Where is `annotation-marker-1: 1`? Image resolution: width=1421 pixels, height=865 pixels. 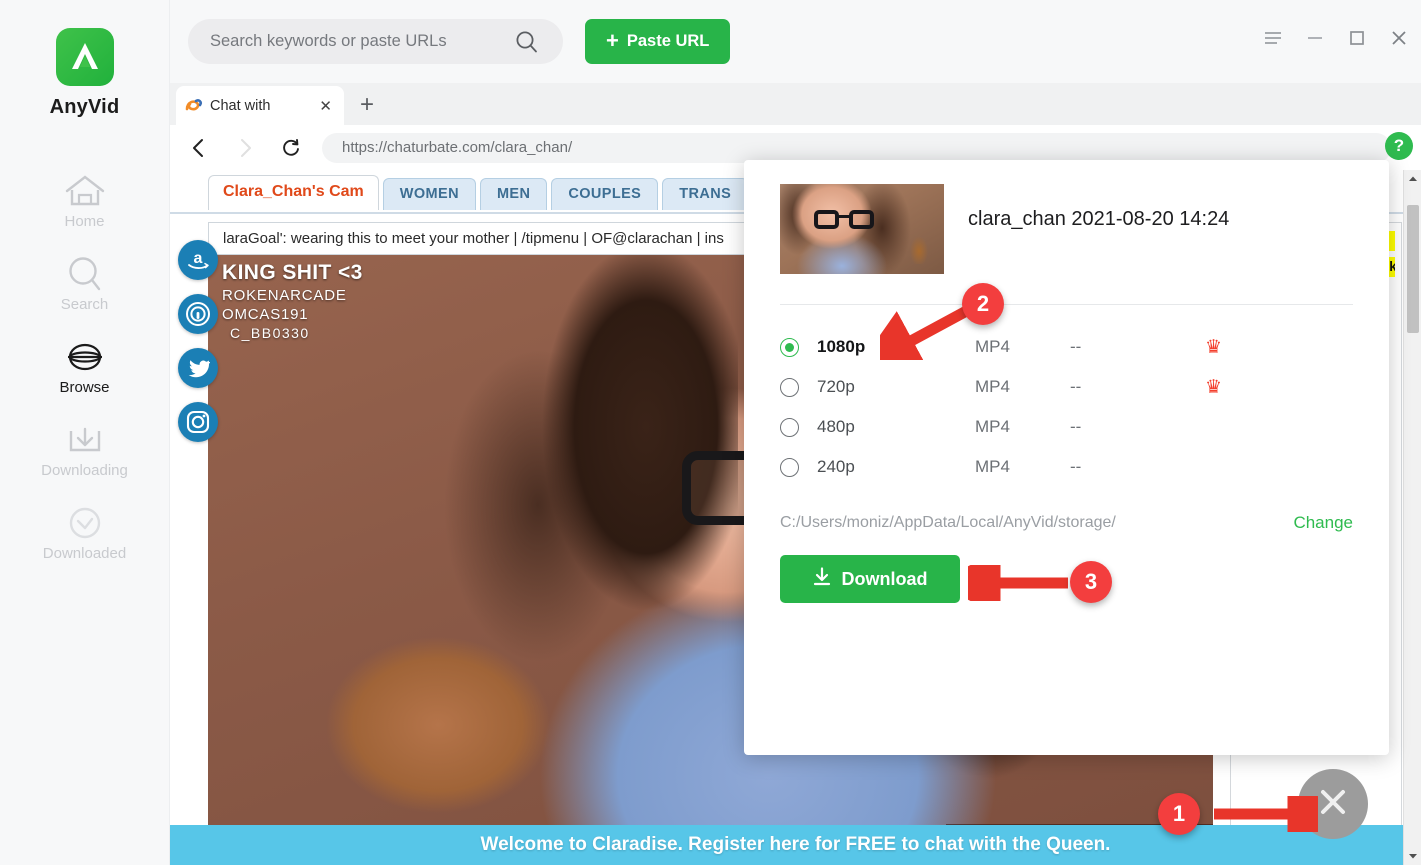
annotation-marker-1: 1 is located at coordinates (1179, 814).